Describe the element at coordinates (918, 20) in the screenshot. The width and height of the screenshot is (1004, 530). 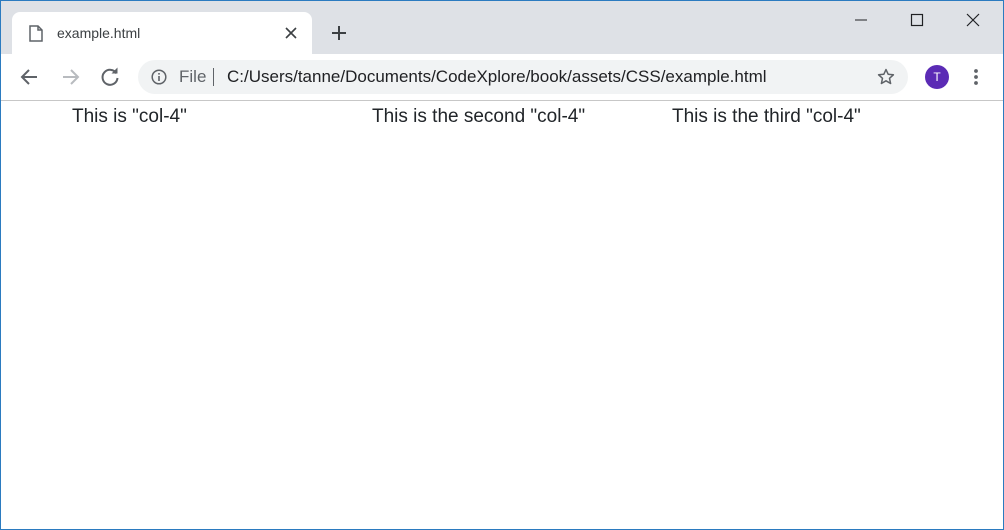
I see `maximize-button` at that location.